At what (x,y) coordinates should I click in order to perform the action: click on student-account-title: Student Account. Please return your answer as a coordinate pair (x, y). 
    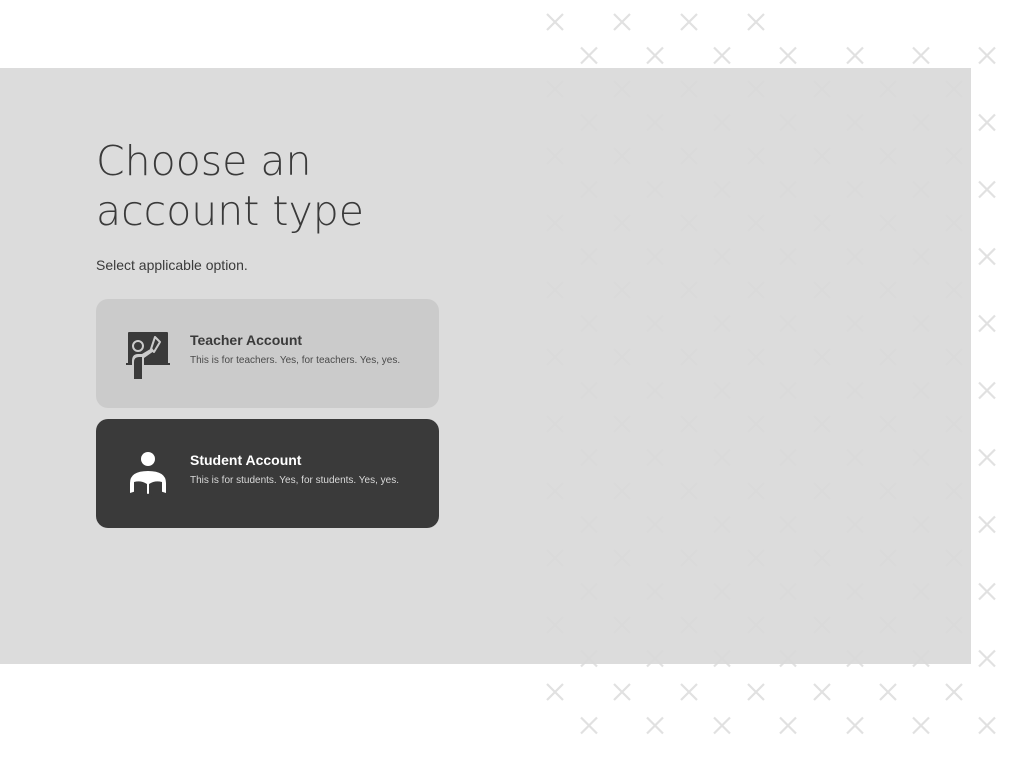
    Looking at the image, I should click on (246, 460).